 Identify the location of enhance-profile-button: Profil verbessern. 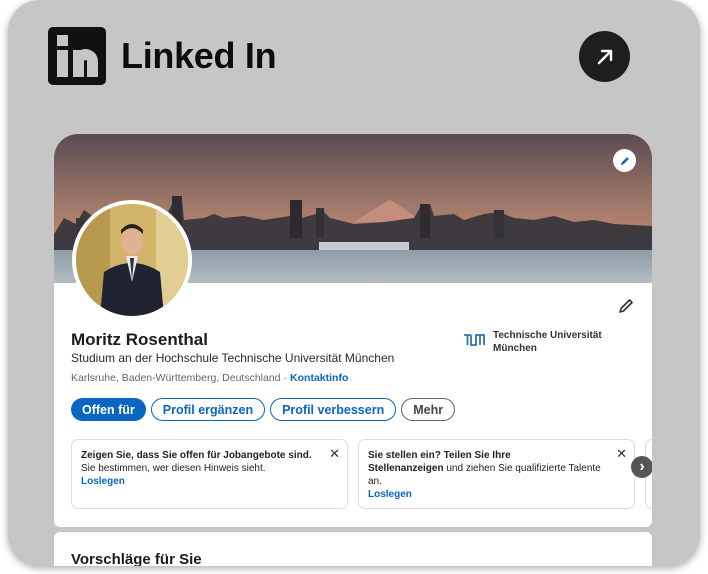
(333, 409).